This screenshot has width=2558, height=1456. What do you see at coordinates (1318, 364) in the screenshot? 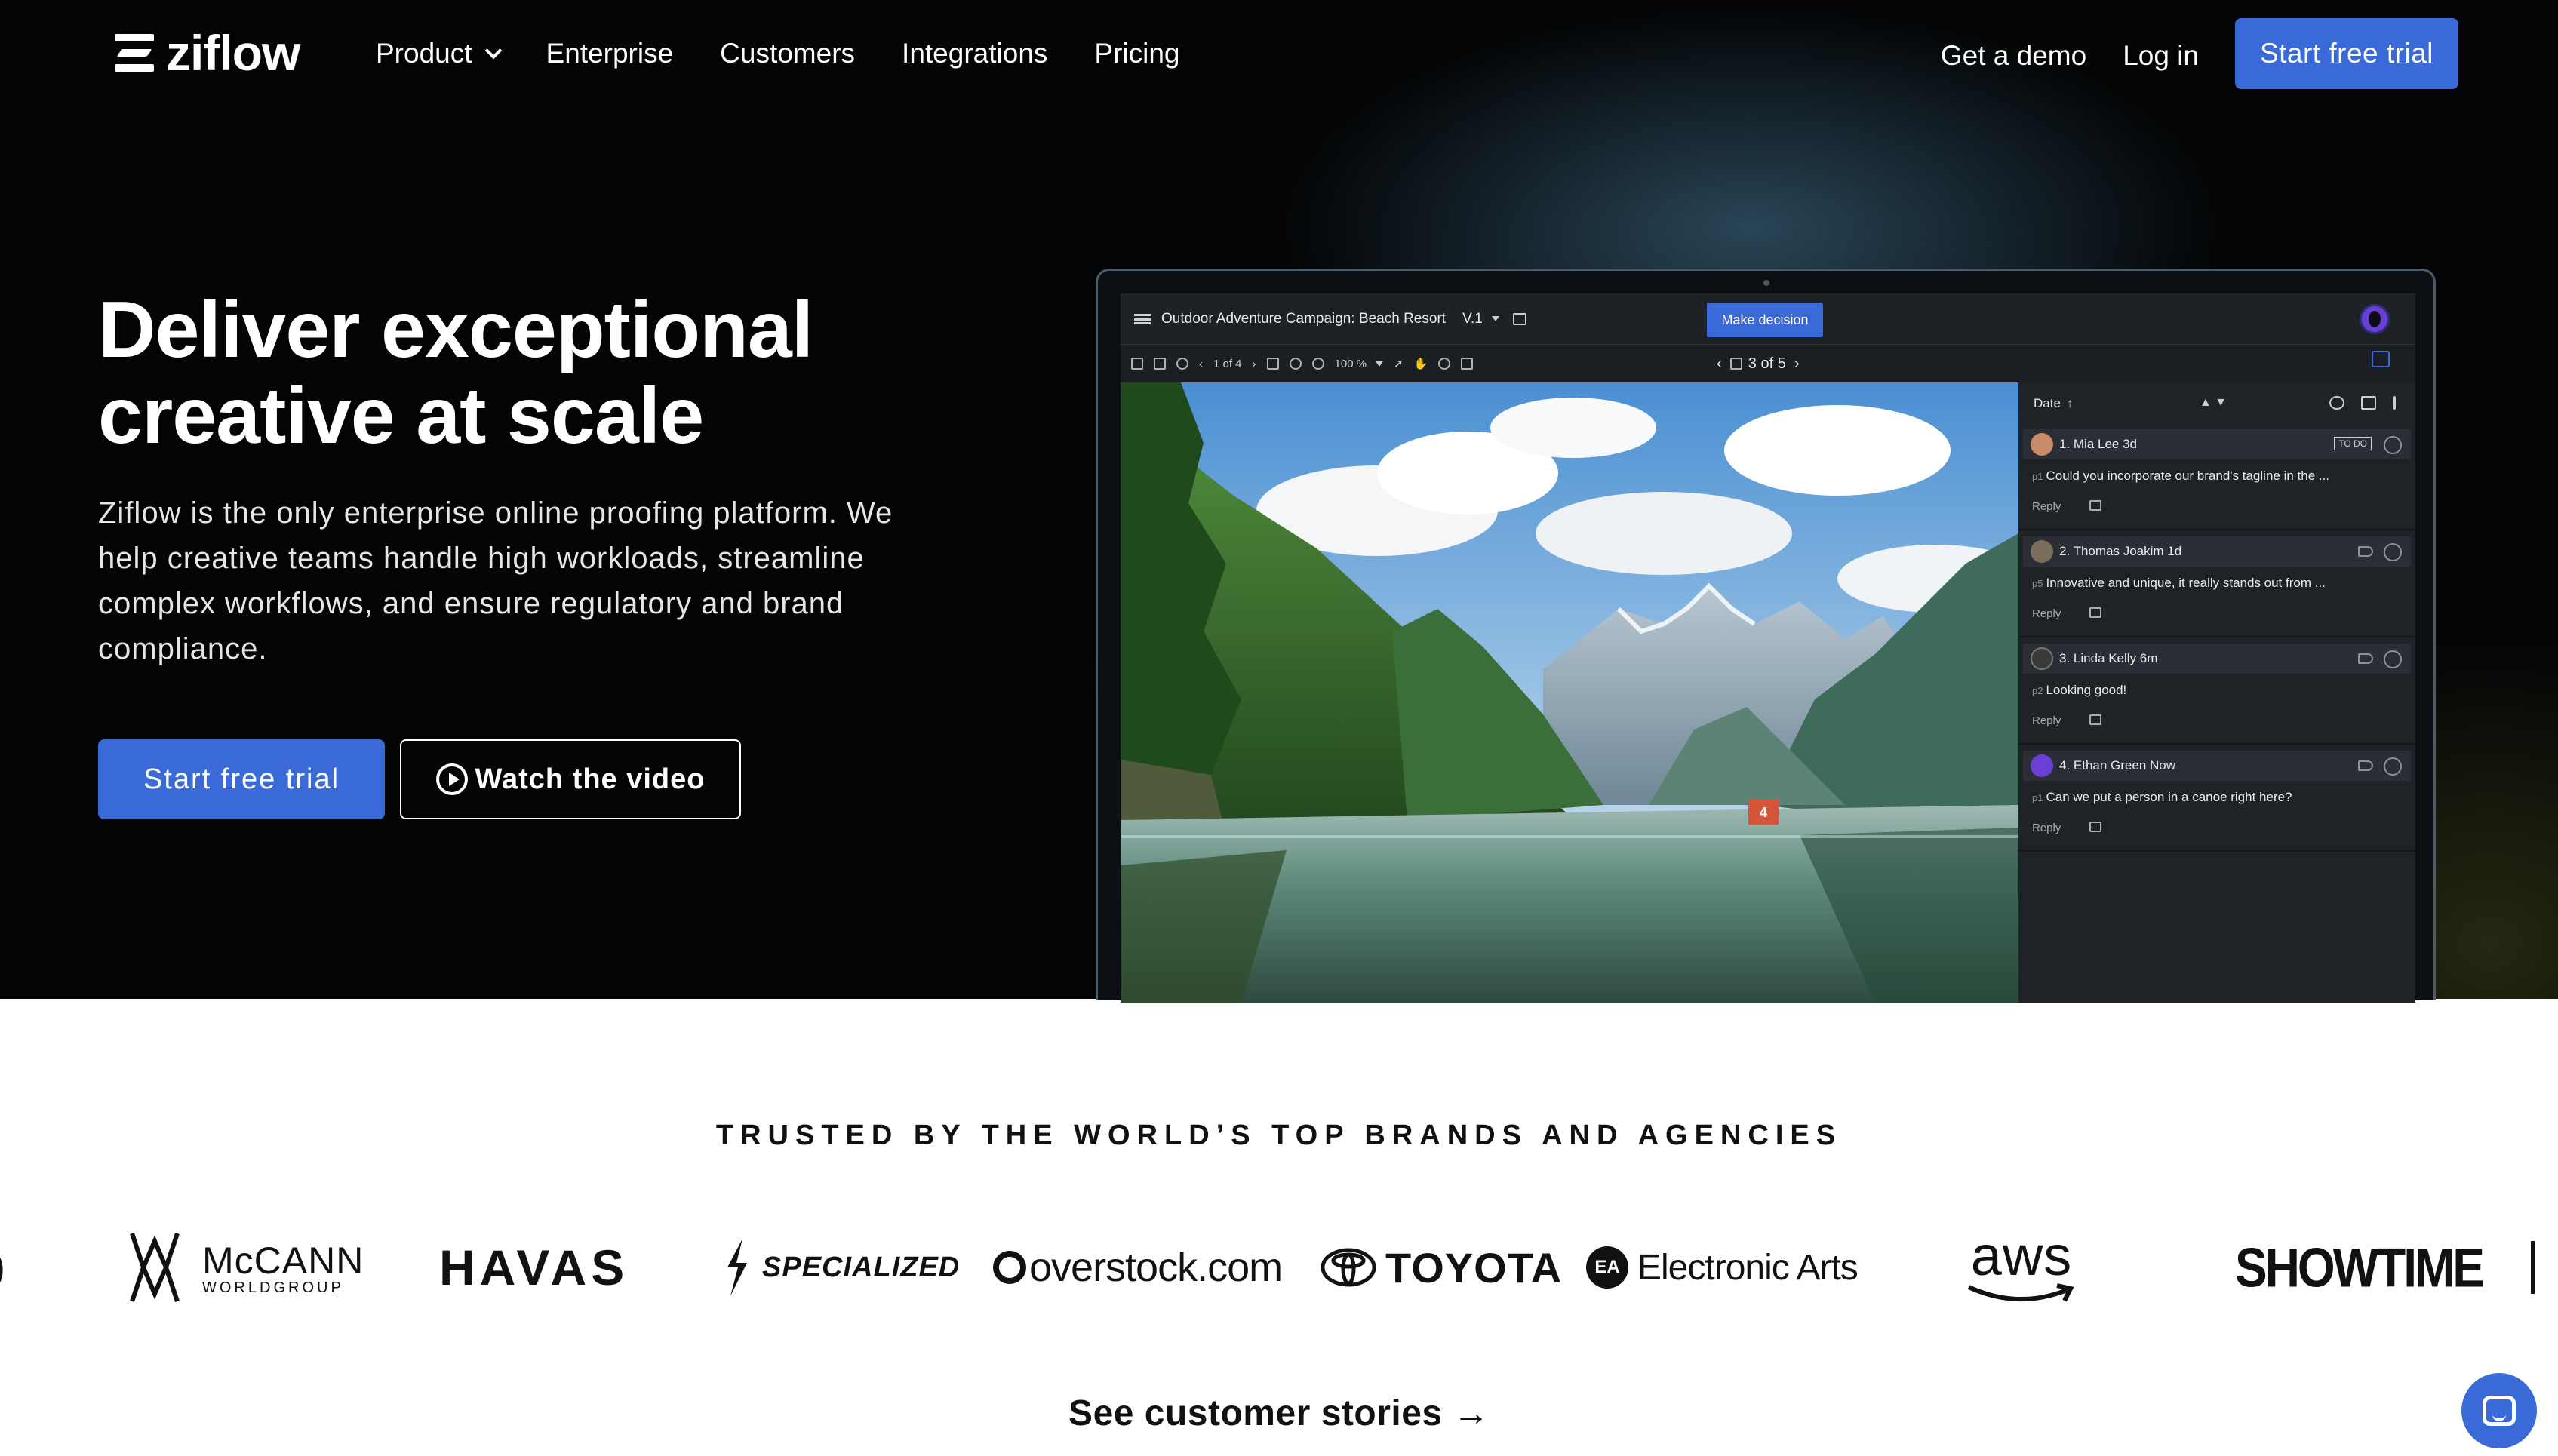
I see `zoom-in-icon` at bounding box center [1318, 364].